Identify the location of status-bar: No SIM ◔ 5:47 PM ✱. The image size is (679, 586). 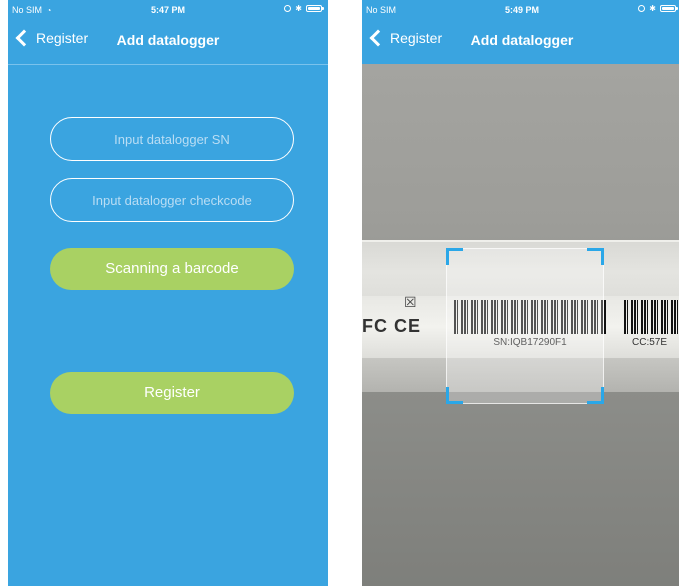
(168, 10).